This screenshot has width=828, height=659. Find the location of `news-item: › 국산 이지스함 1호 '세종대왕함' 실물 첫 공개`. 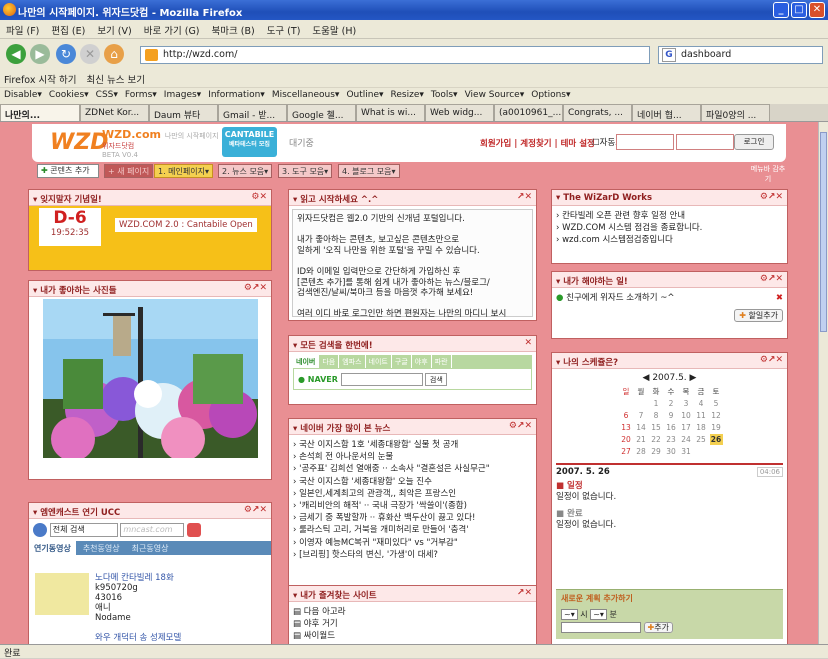

news-item: › 국산 이지스함 1호 '세종대왕함' 실물 첫 공개 is located at coordinates (412, 445).